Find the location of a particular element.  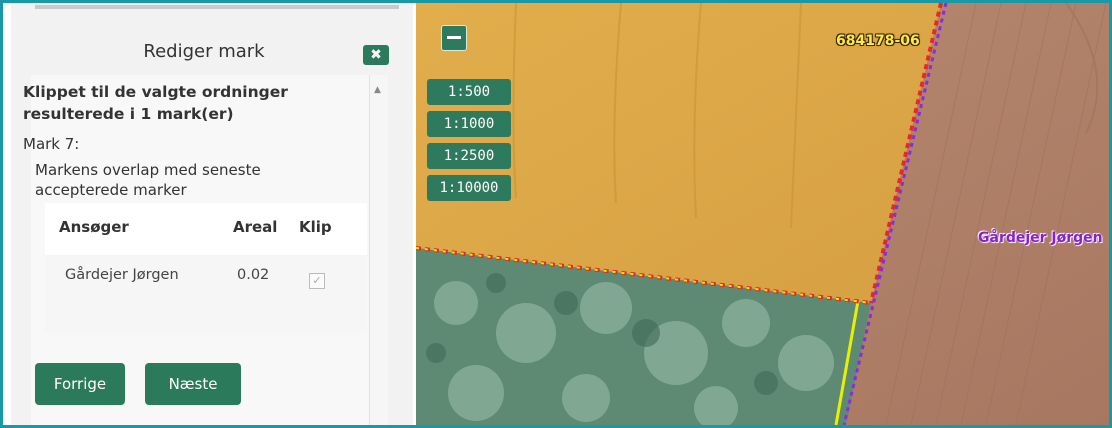

column-header-clip: Klip is located at coordinates (315, 227).